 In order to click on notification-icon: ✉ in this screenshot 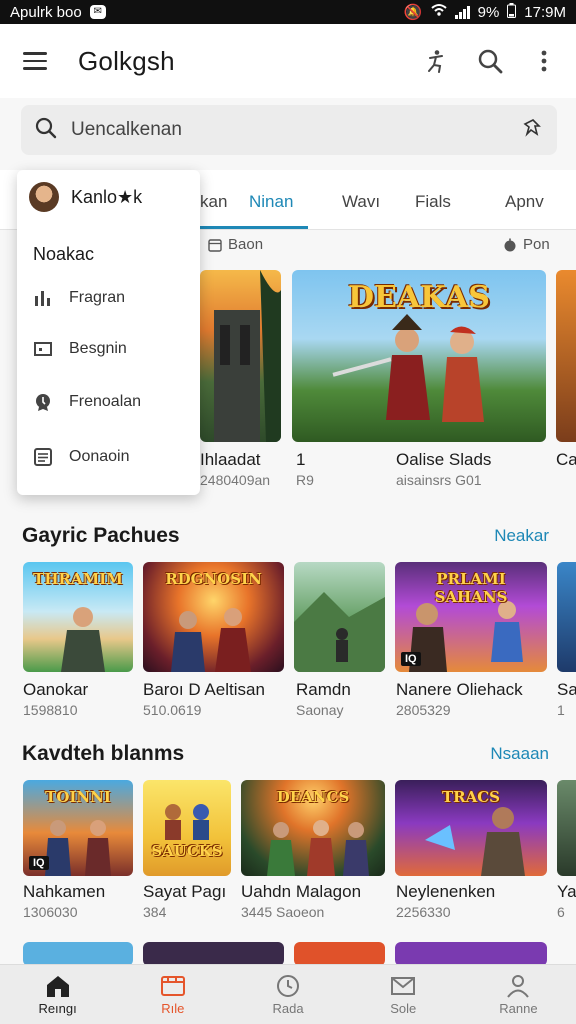, I will do `click(97, 12)`.